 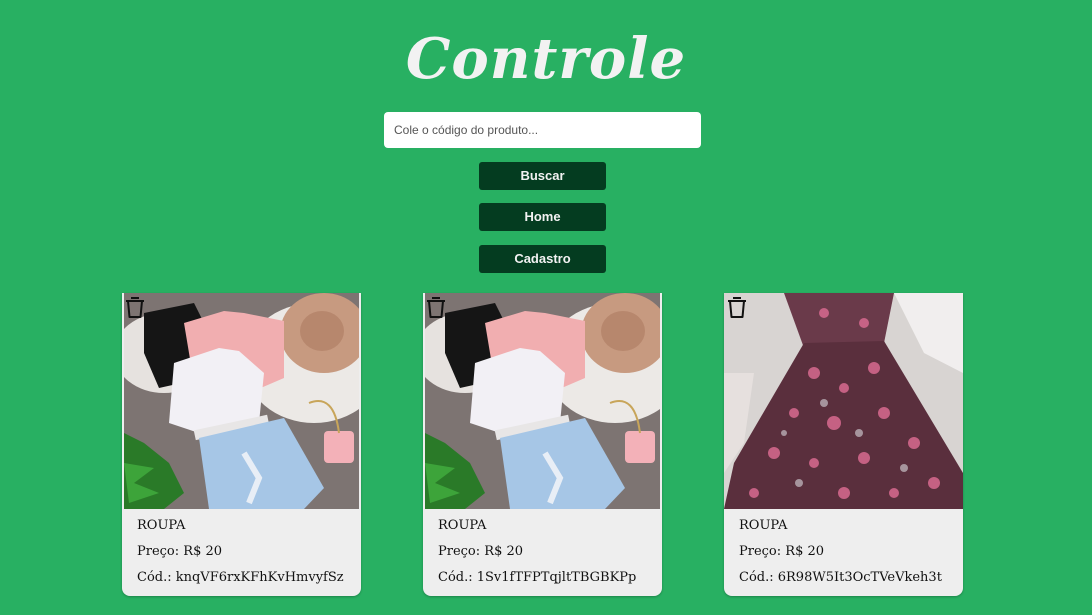 What do you see at coordinates (840, 577) in the screenshot?
I see `product-code: Cód.: 6R98W5It3OcTVeVkeh3t` at bounding box center [840, 577].